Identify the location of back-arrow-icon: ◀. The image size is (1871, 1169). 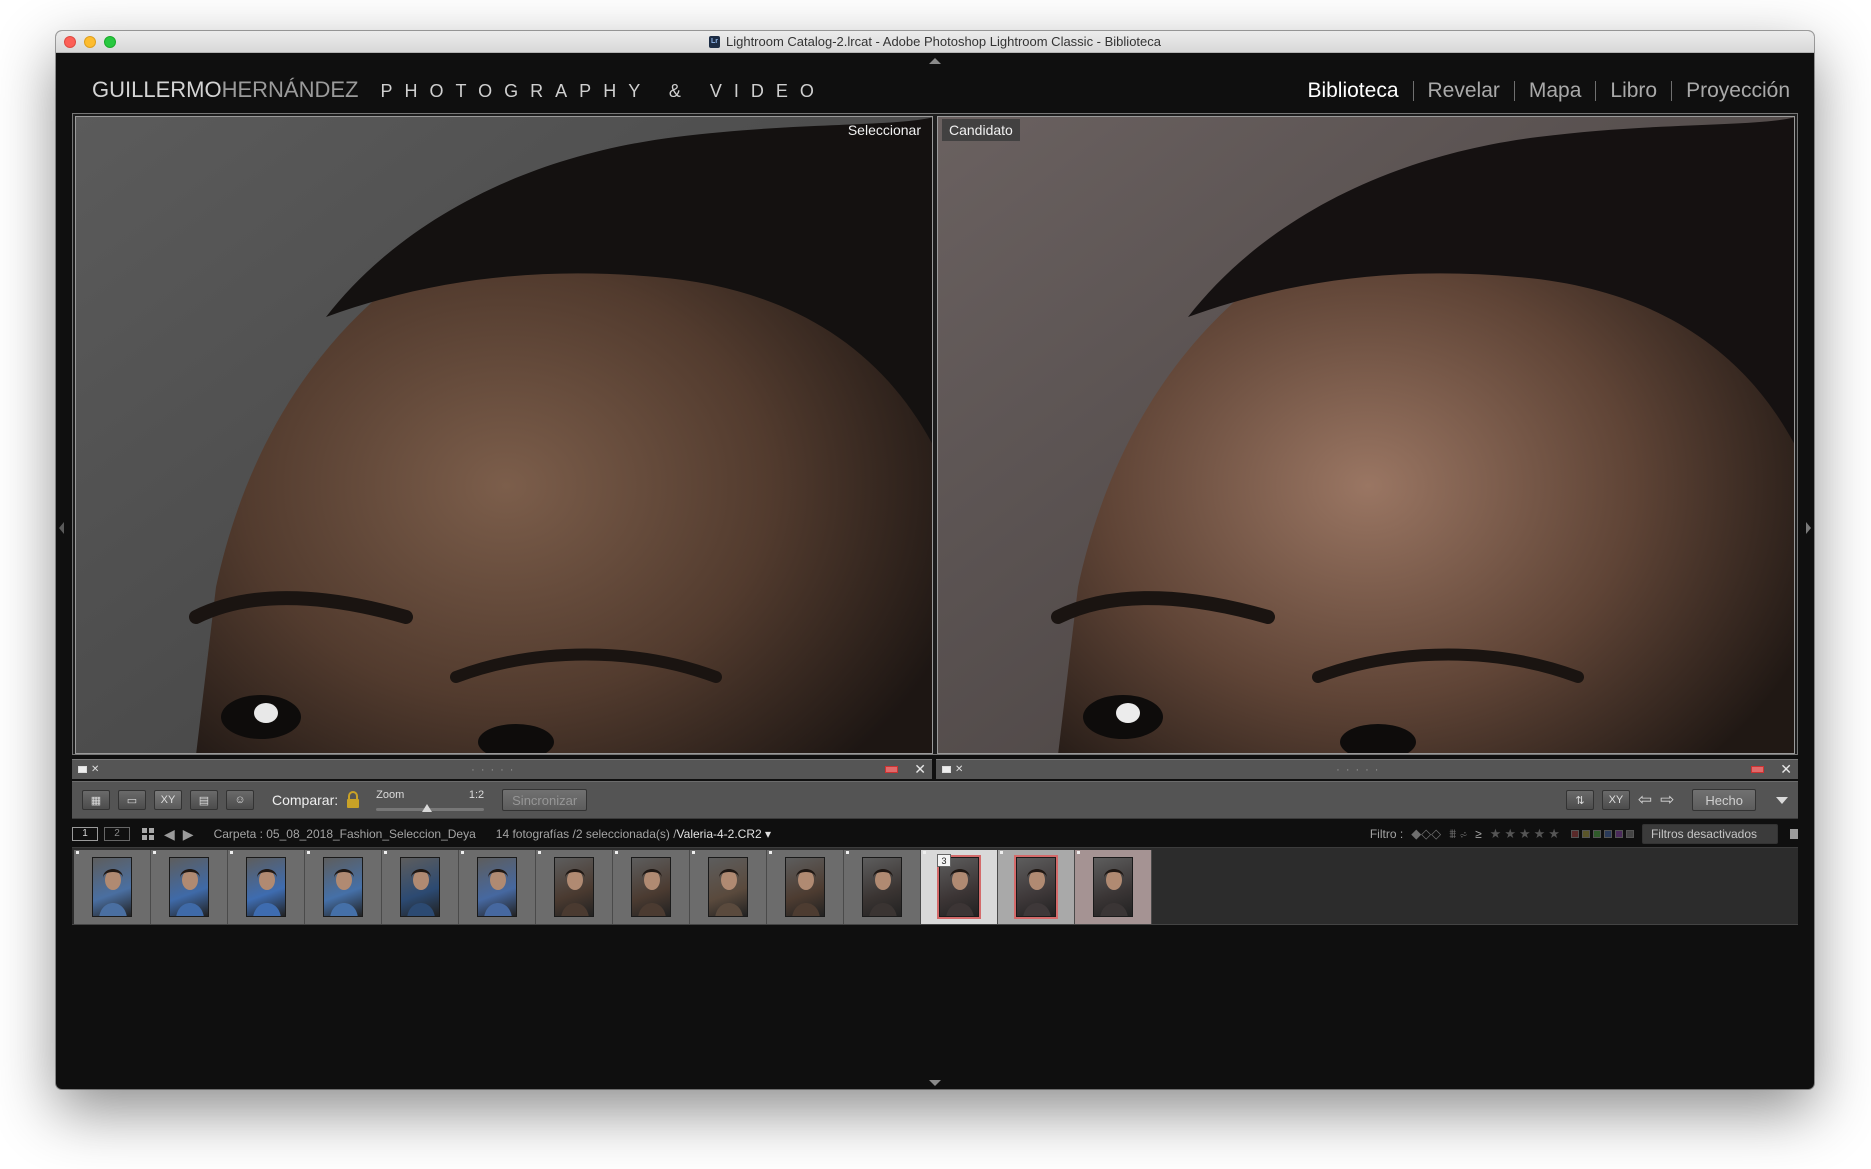
(169, 834).